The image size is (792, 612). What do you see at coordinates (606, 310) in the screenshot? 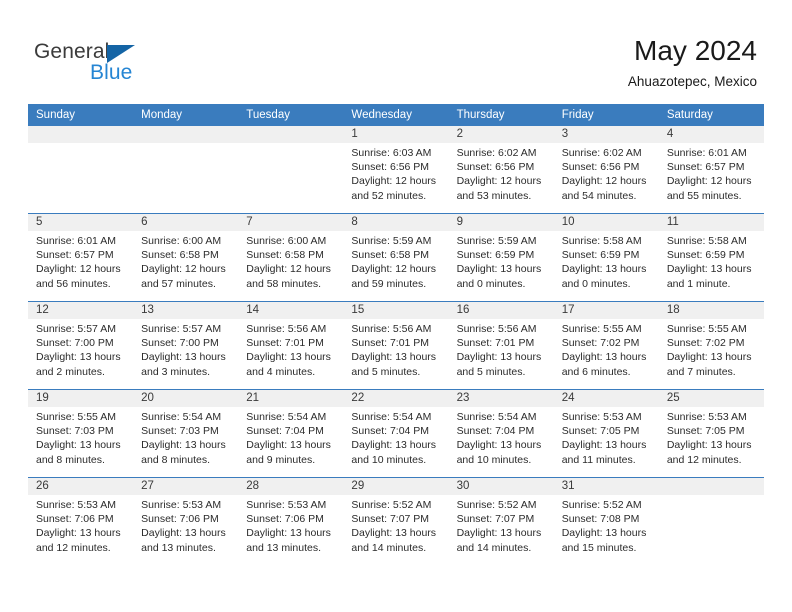
I see `day-number: 17` at bounding box center [606, 310].